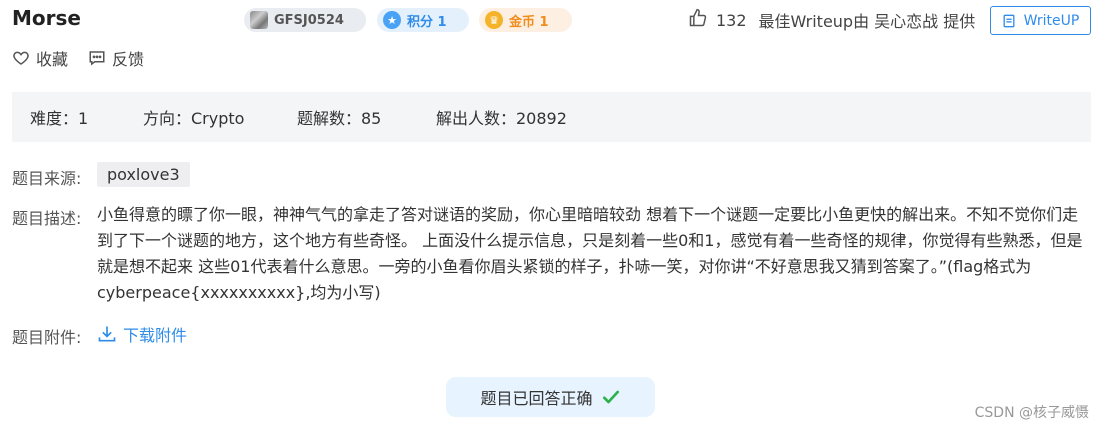 Image resolution: width=1105 pixels, height=429 pixels. I want to click on favorite-button: 收藏, so click(40, 58).